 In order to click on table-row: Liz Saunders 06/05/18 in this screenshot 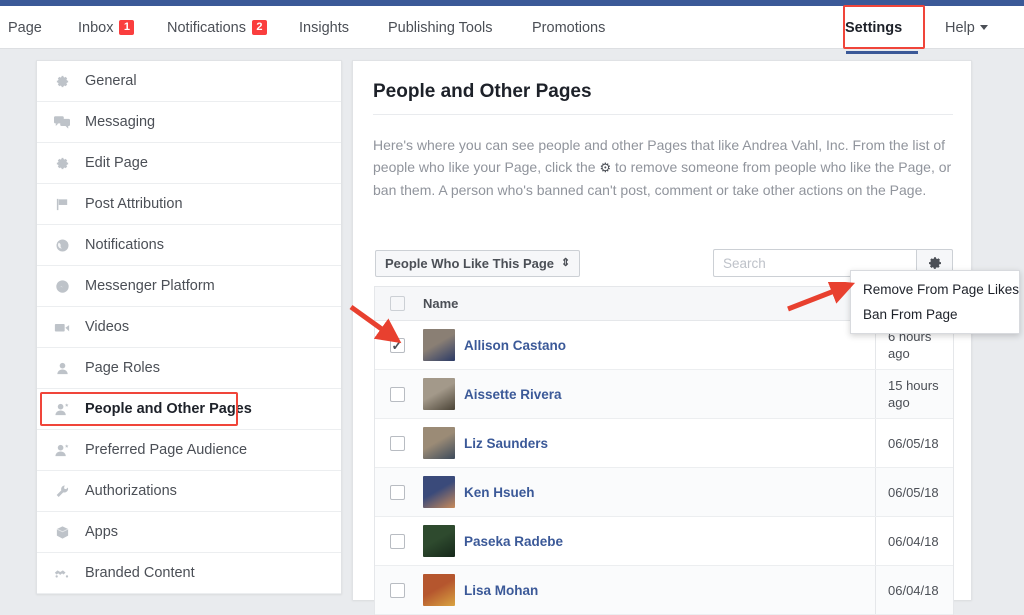, I will do `click(664, 443)`.